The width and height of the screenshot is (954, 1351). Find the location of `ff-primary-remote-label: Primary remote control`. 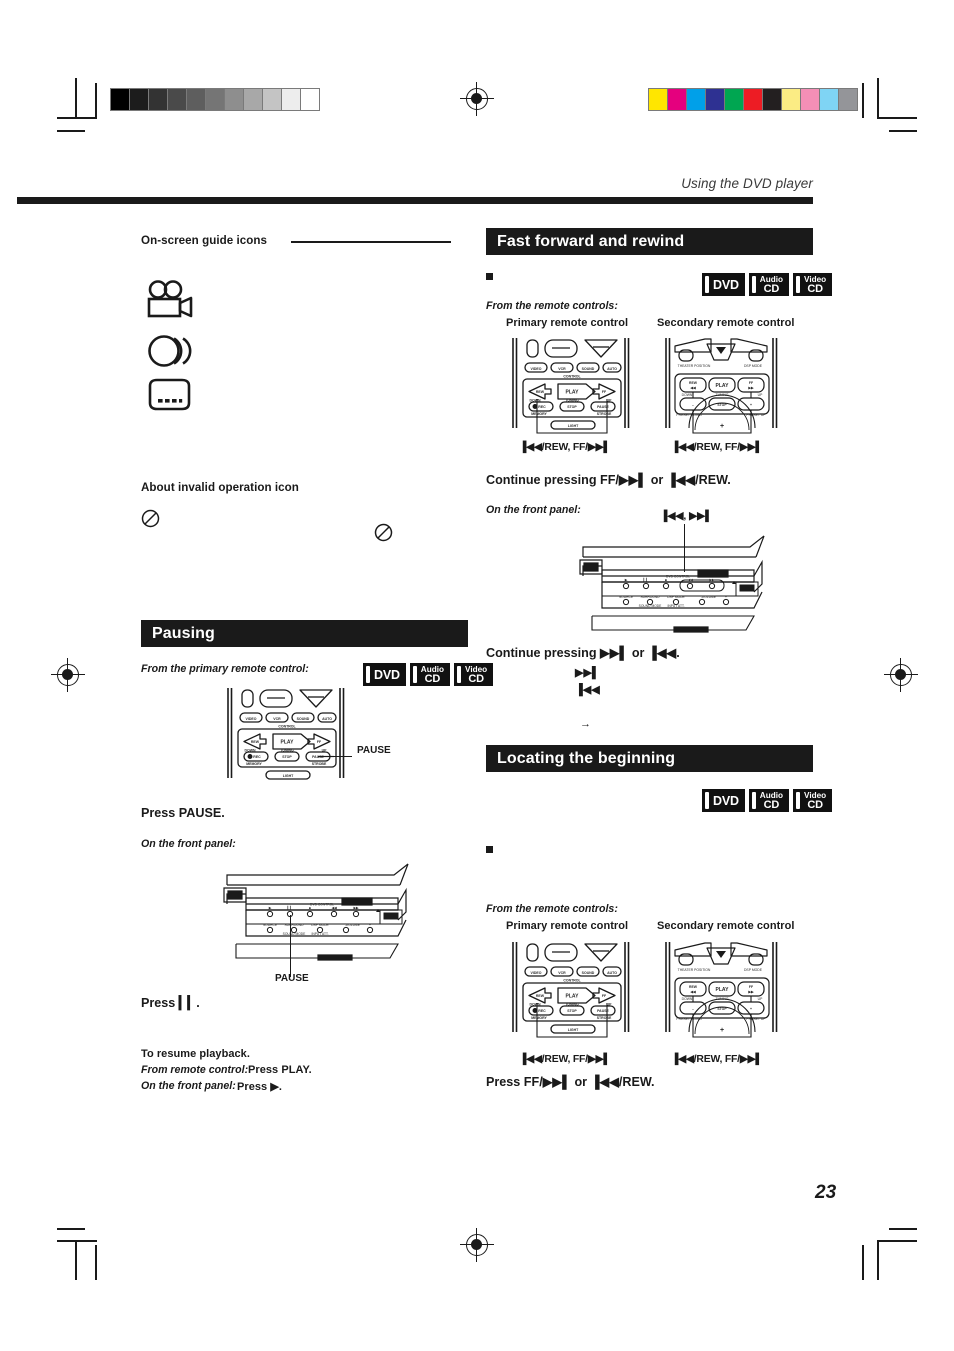

ff-primary-remote-label: Primary remote control is located at coordinates (567, 323).